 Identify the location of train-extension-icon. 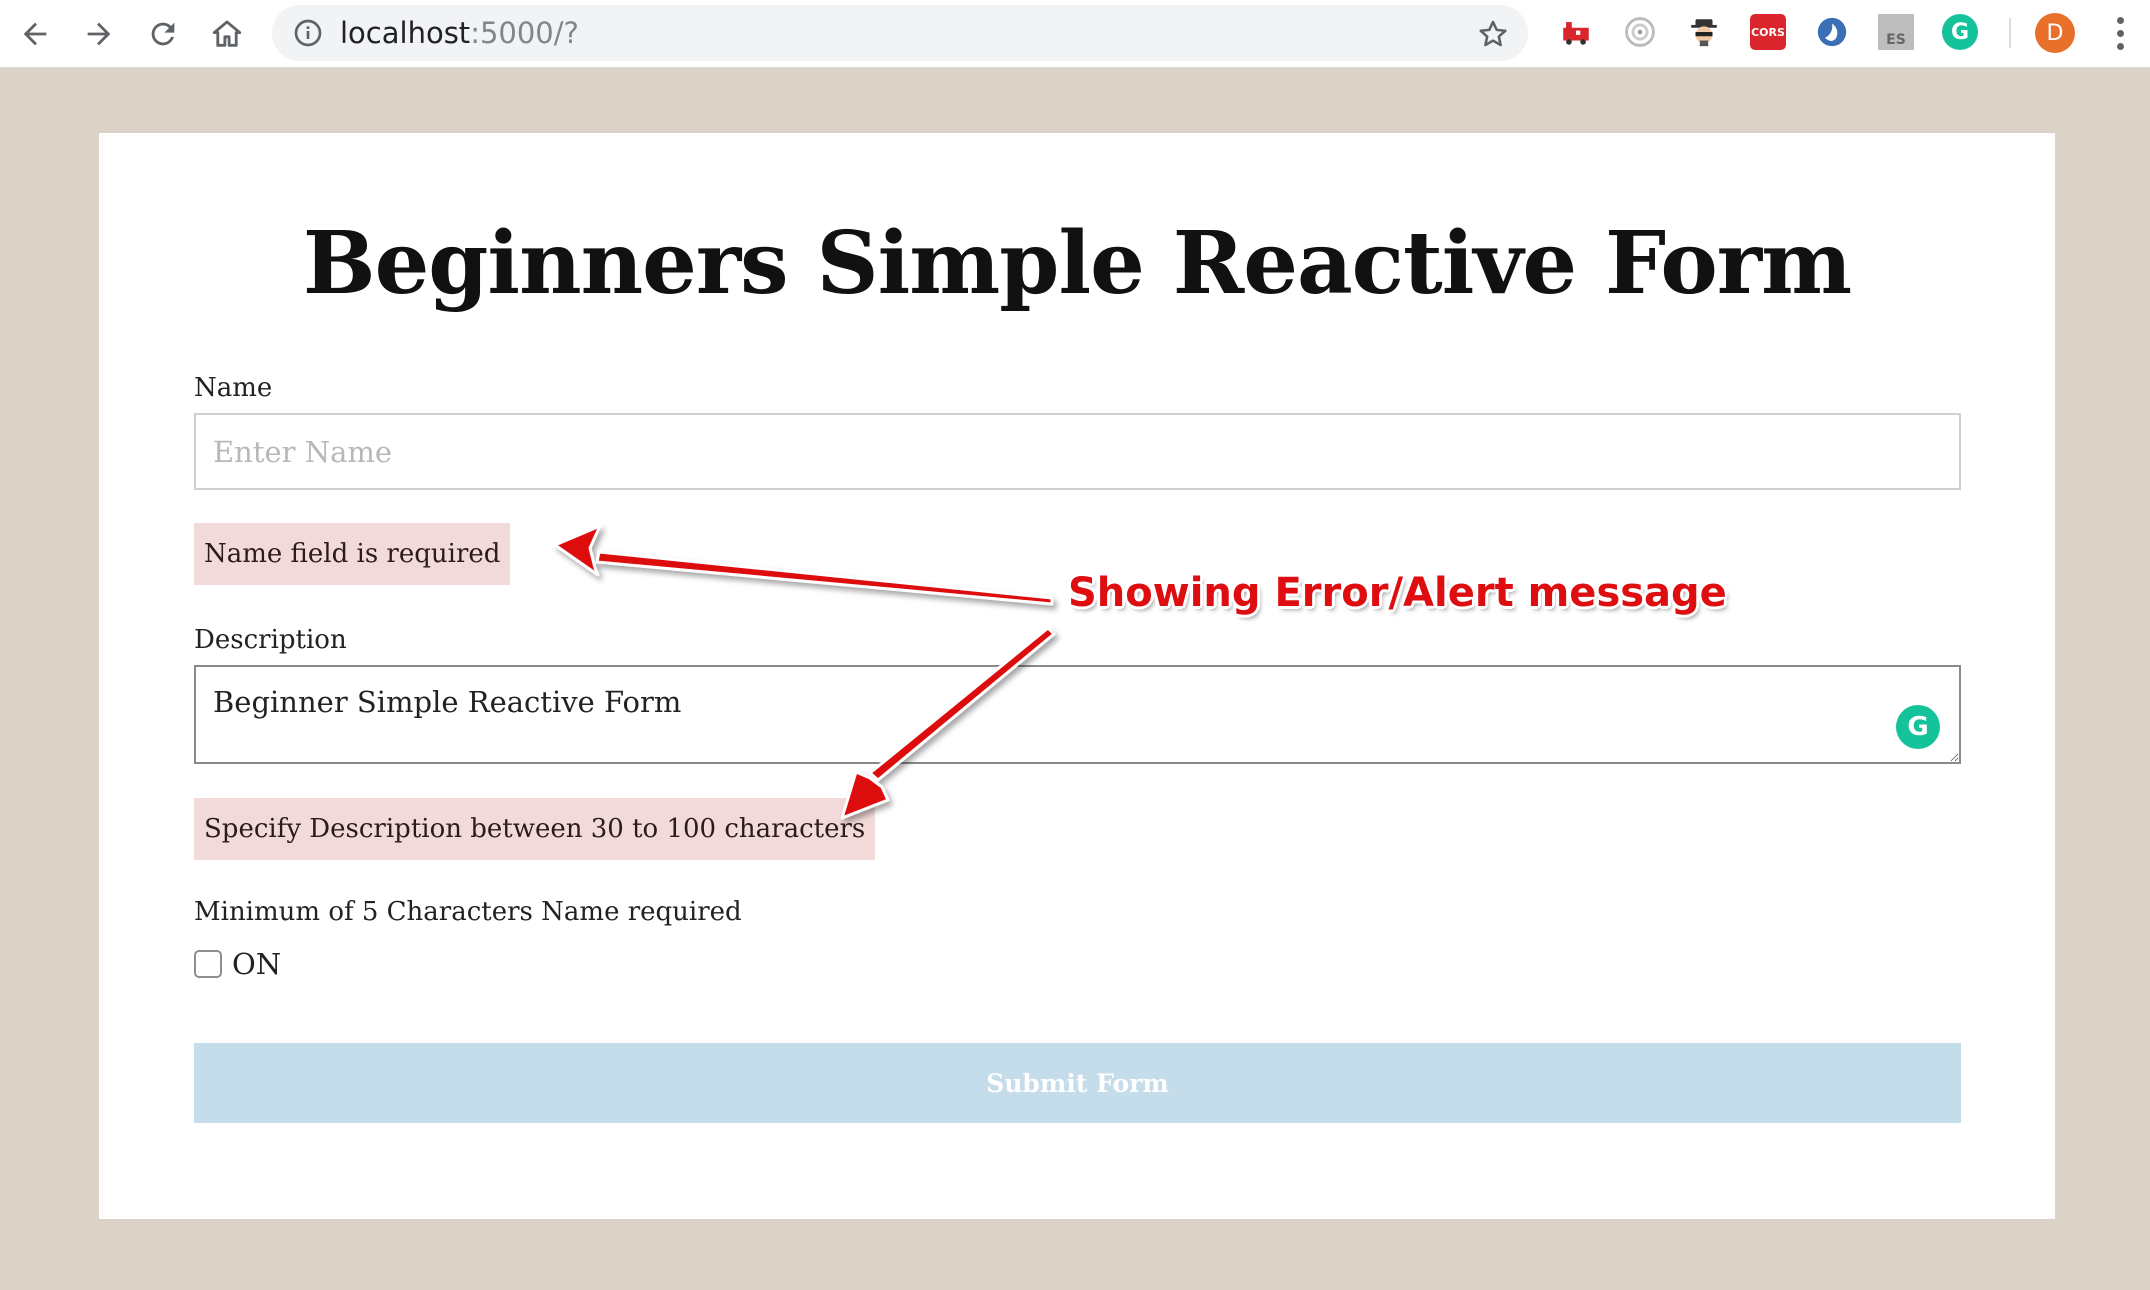
(1576, 32).